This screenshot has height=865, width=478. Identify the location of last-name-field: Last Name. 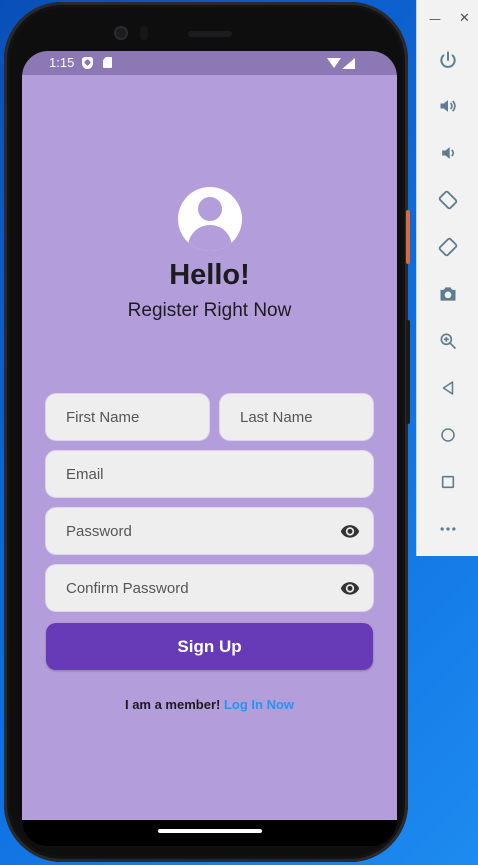
(296, 417).